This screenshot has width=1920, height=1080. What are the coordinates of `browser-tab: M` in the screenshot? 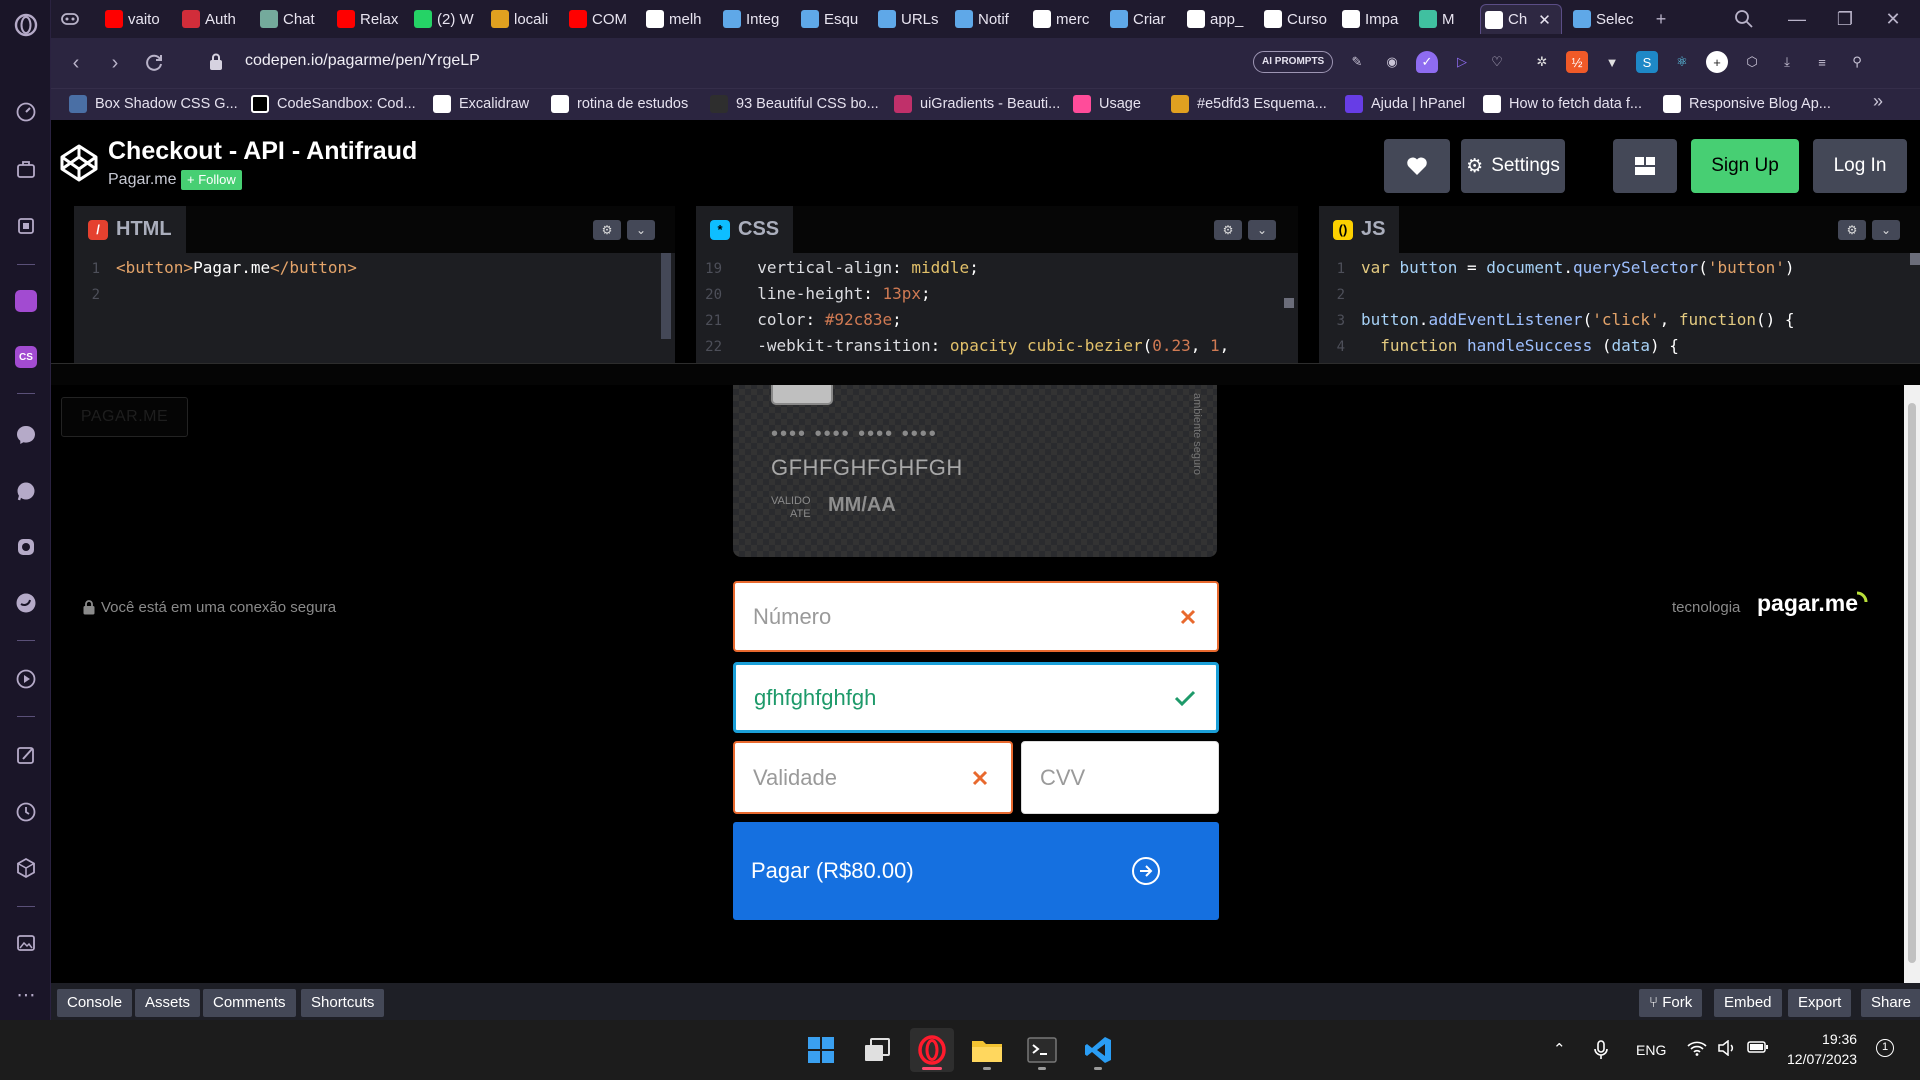 It's located at (1445, 19).